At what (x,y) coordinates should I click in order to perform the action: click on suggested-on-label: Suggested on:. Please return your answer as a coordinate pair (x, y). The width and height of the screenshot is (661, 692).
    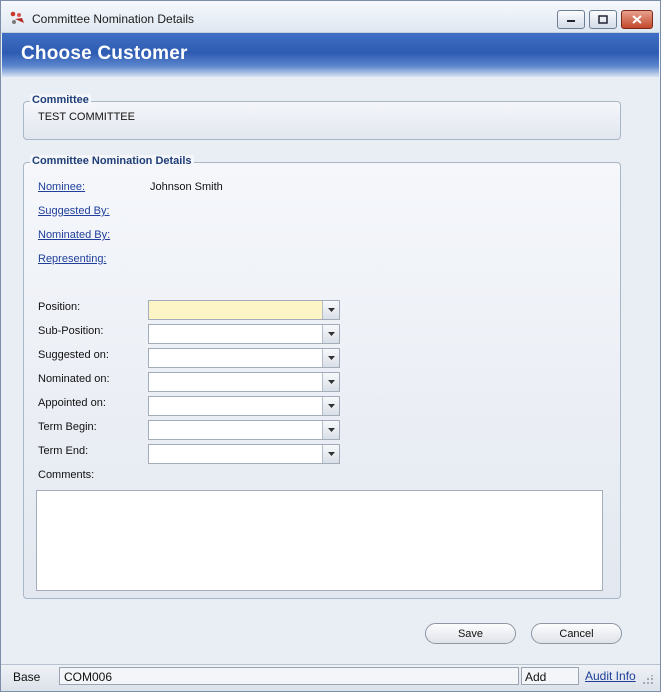
    Looking at the image, I should click on (73, 355).